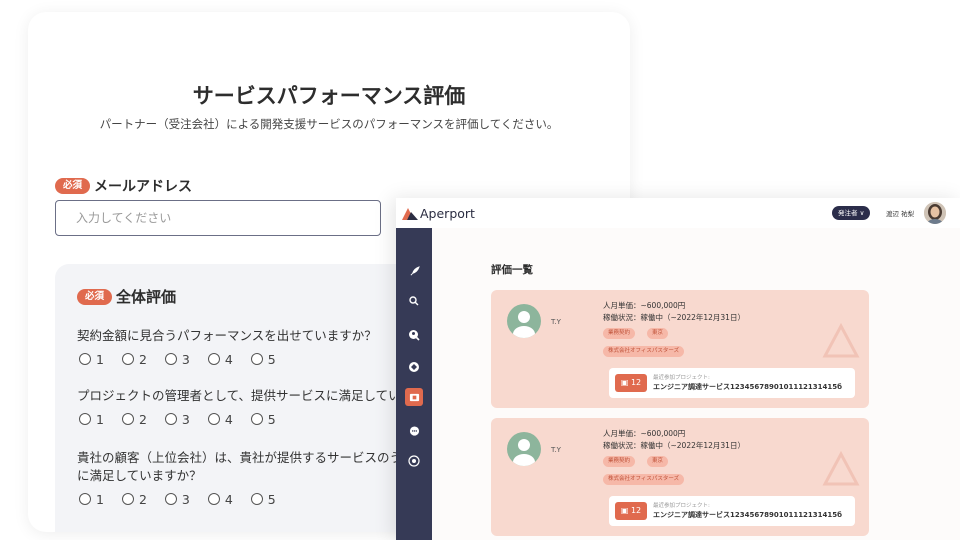  What do you see at coordinates (414, 397) in the screenshot?
I see `evaluation-icon` at bounding box center [414, 397].